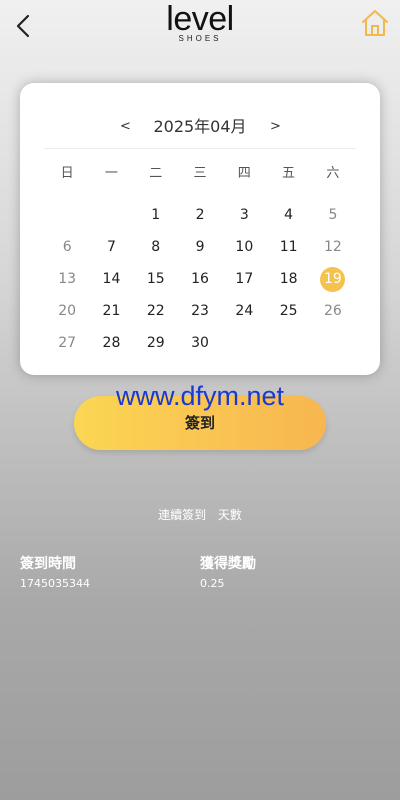  What do you see at coordinates (67, 279) in the screenshot?
I see `day-cell: 13` at bounding box center [67, 279].